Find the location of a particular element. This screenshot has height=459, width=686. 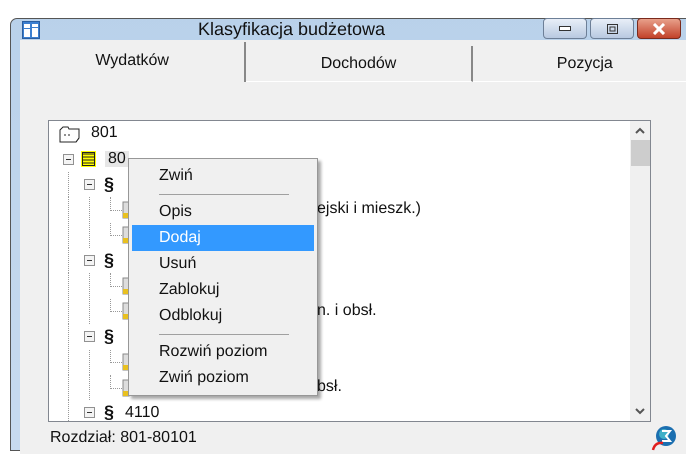

menu-item: Usuń is located at coordinates (223, 264).